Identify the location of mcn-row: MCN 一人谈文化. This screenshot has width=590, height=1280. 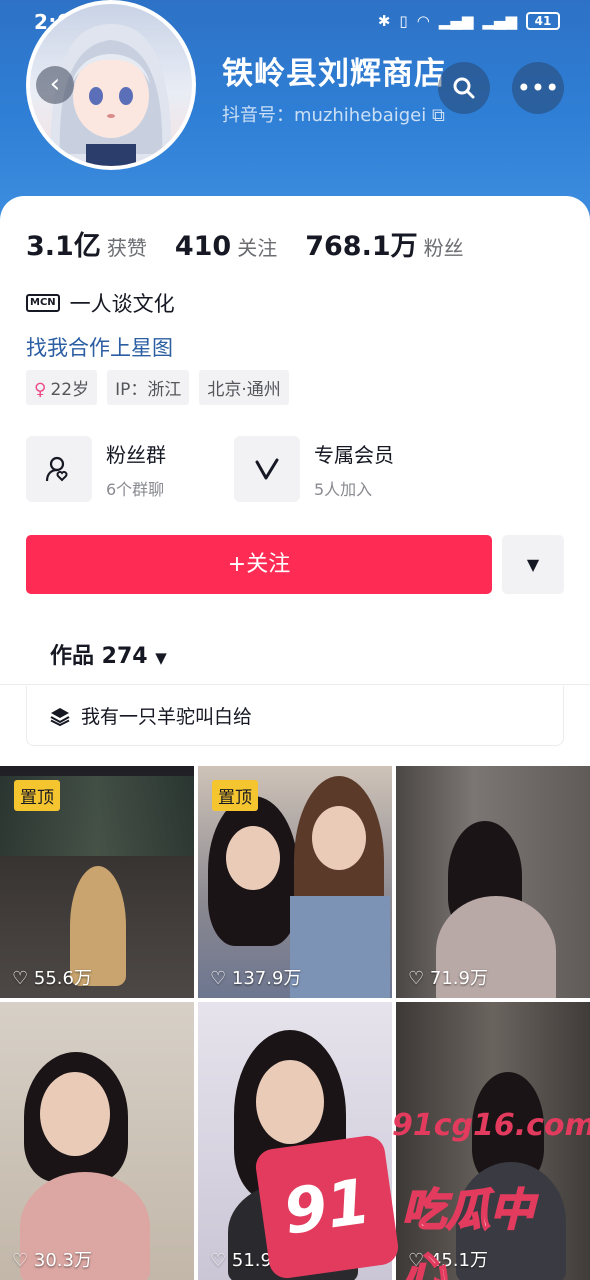
(100, 303).